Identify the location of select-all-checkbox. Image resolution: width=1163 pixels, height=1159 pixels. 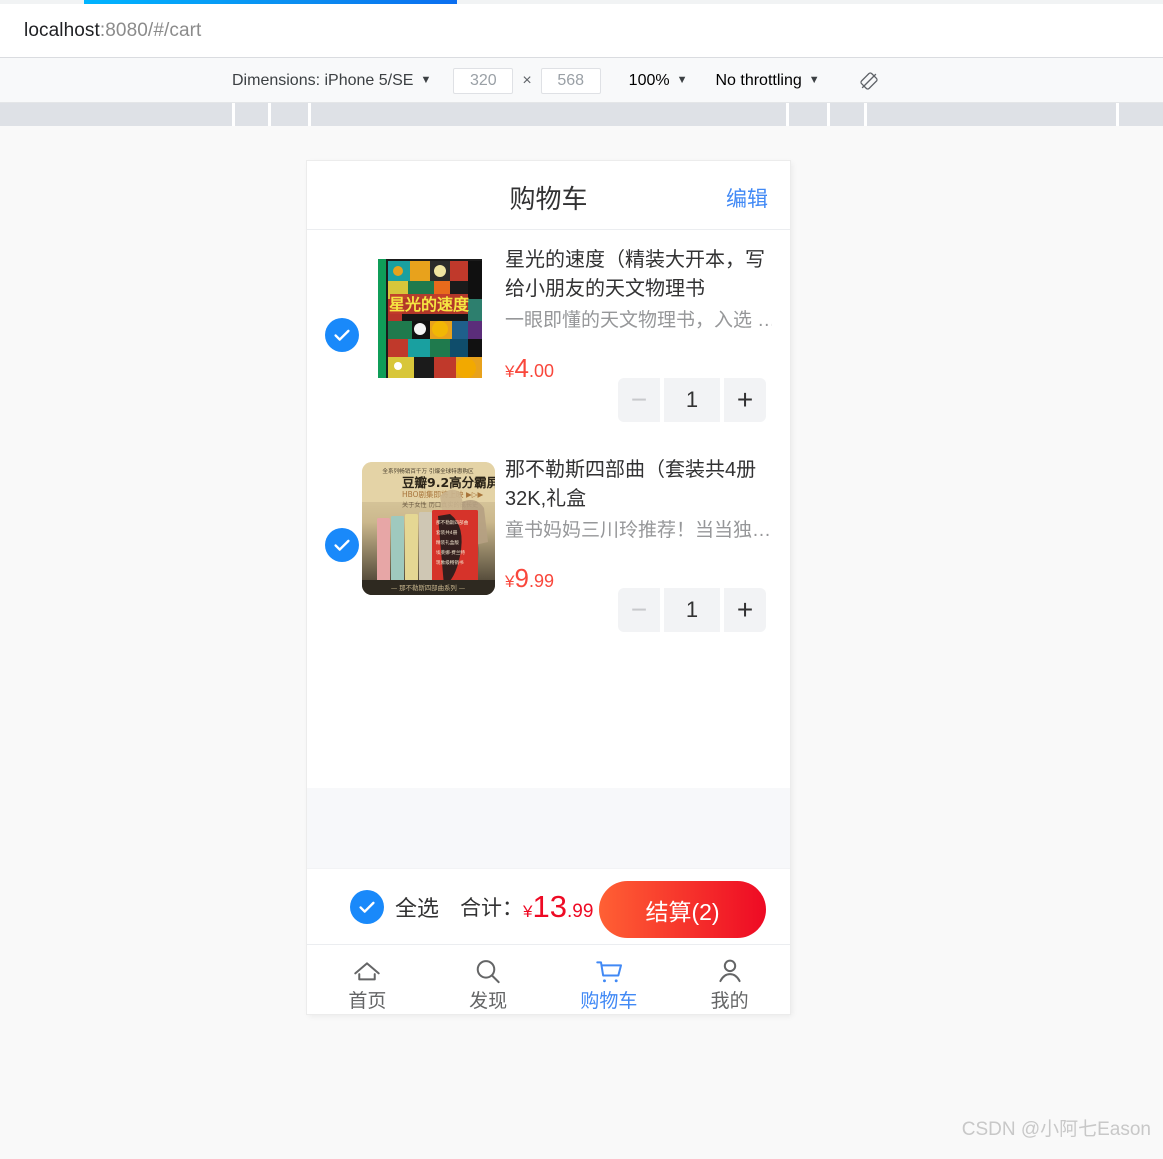
(367, 906).